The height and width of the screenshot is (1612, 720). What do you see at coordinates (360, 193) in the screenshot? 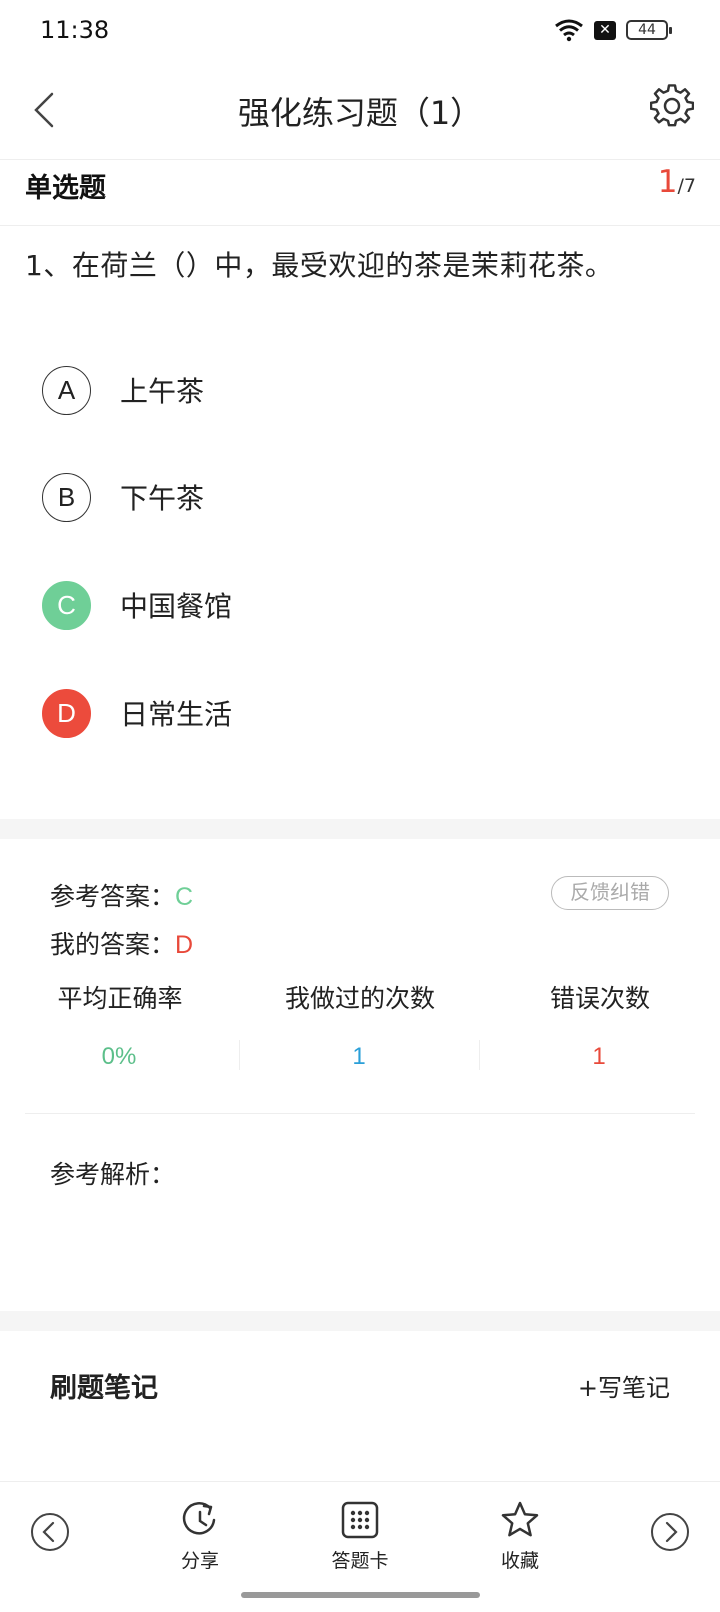
I see `question-header: 单选题 1/7` at bounding box center [360, 193].